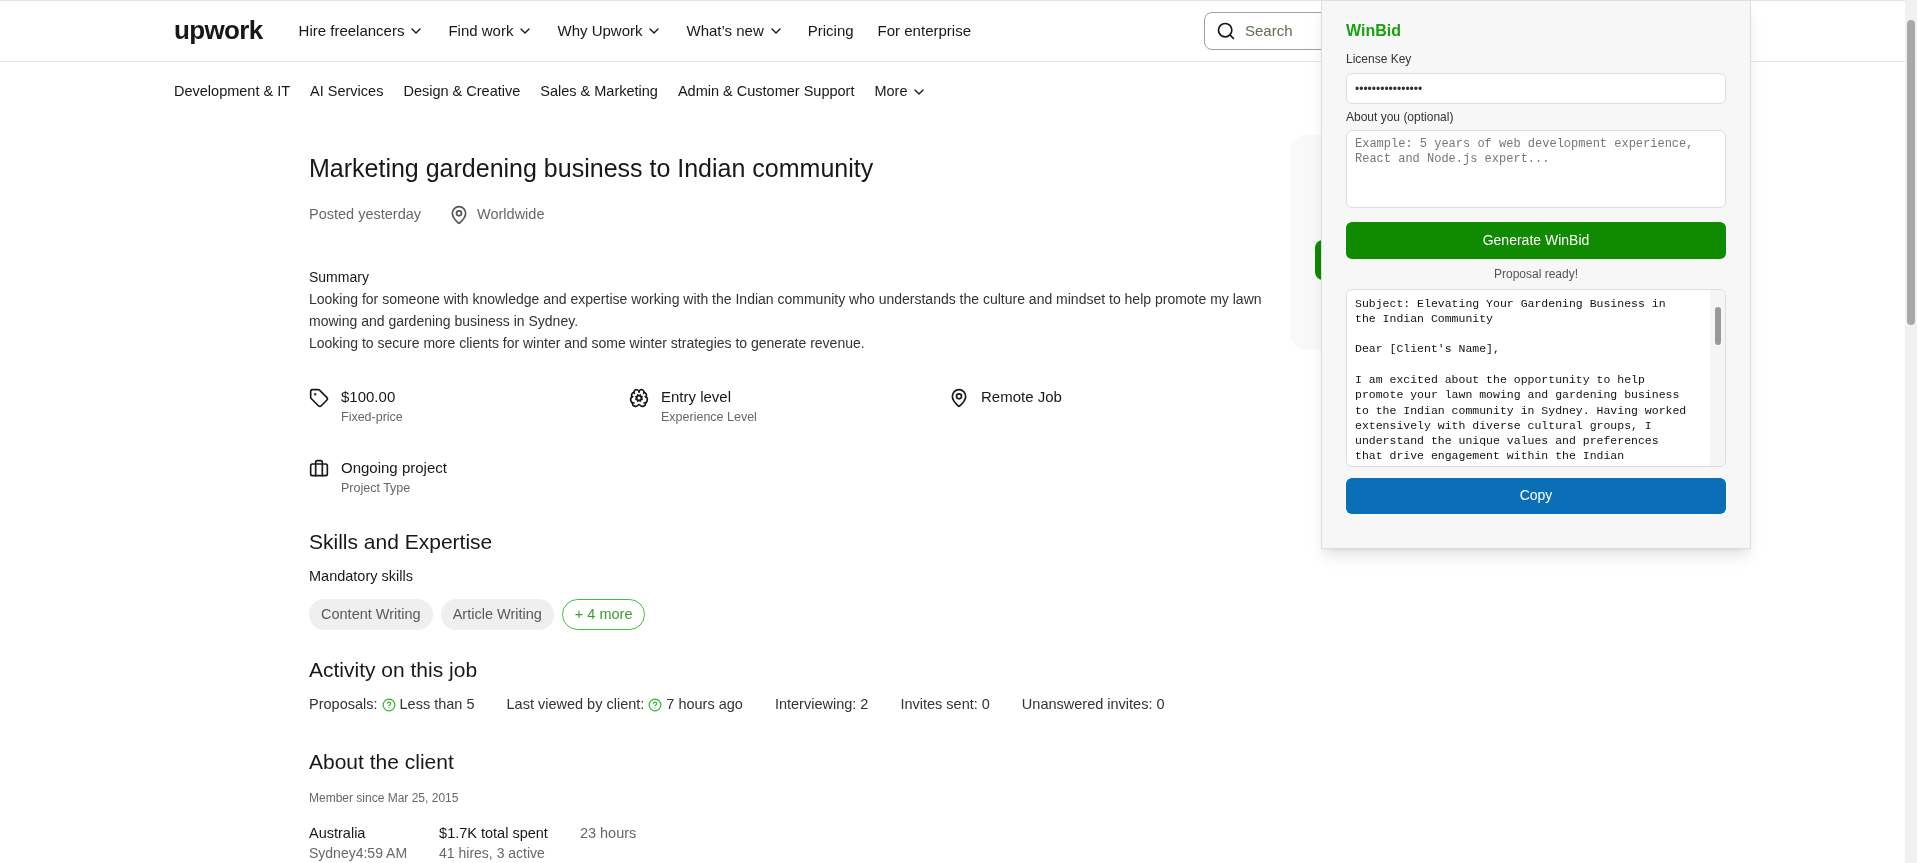 Image resolution: width=1917 pixels, height=863 pixels. Describe the element at coordinates (347, 91) in the screenshot. I see `category-link: AI Services` at that location.